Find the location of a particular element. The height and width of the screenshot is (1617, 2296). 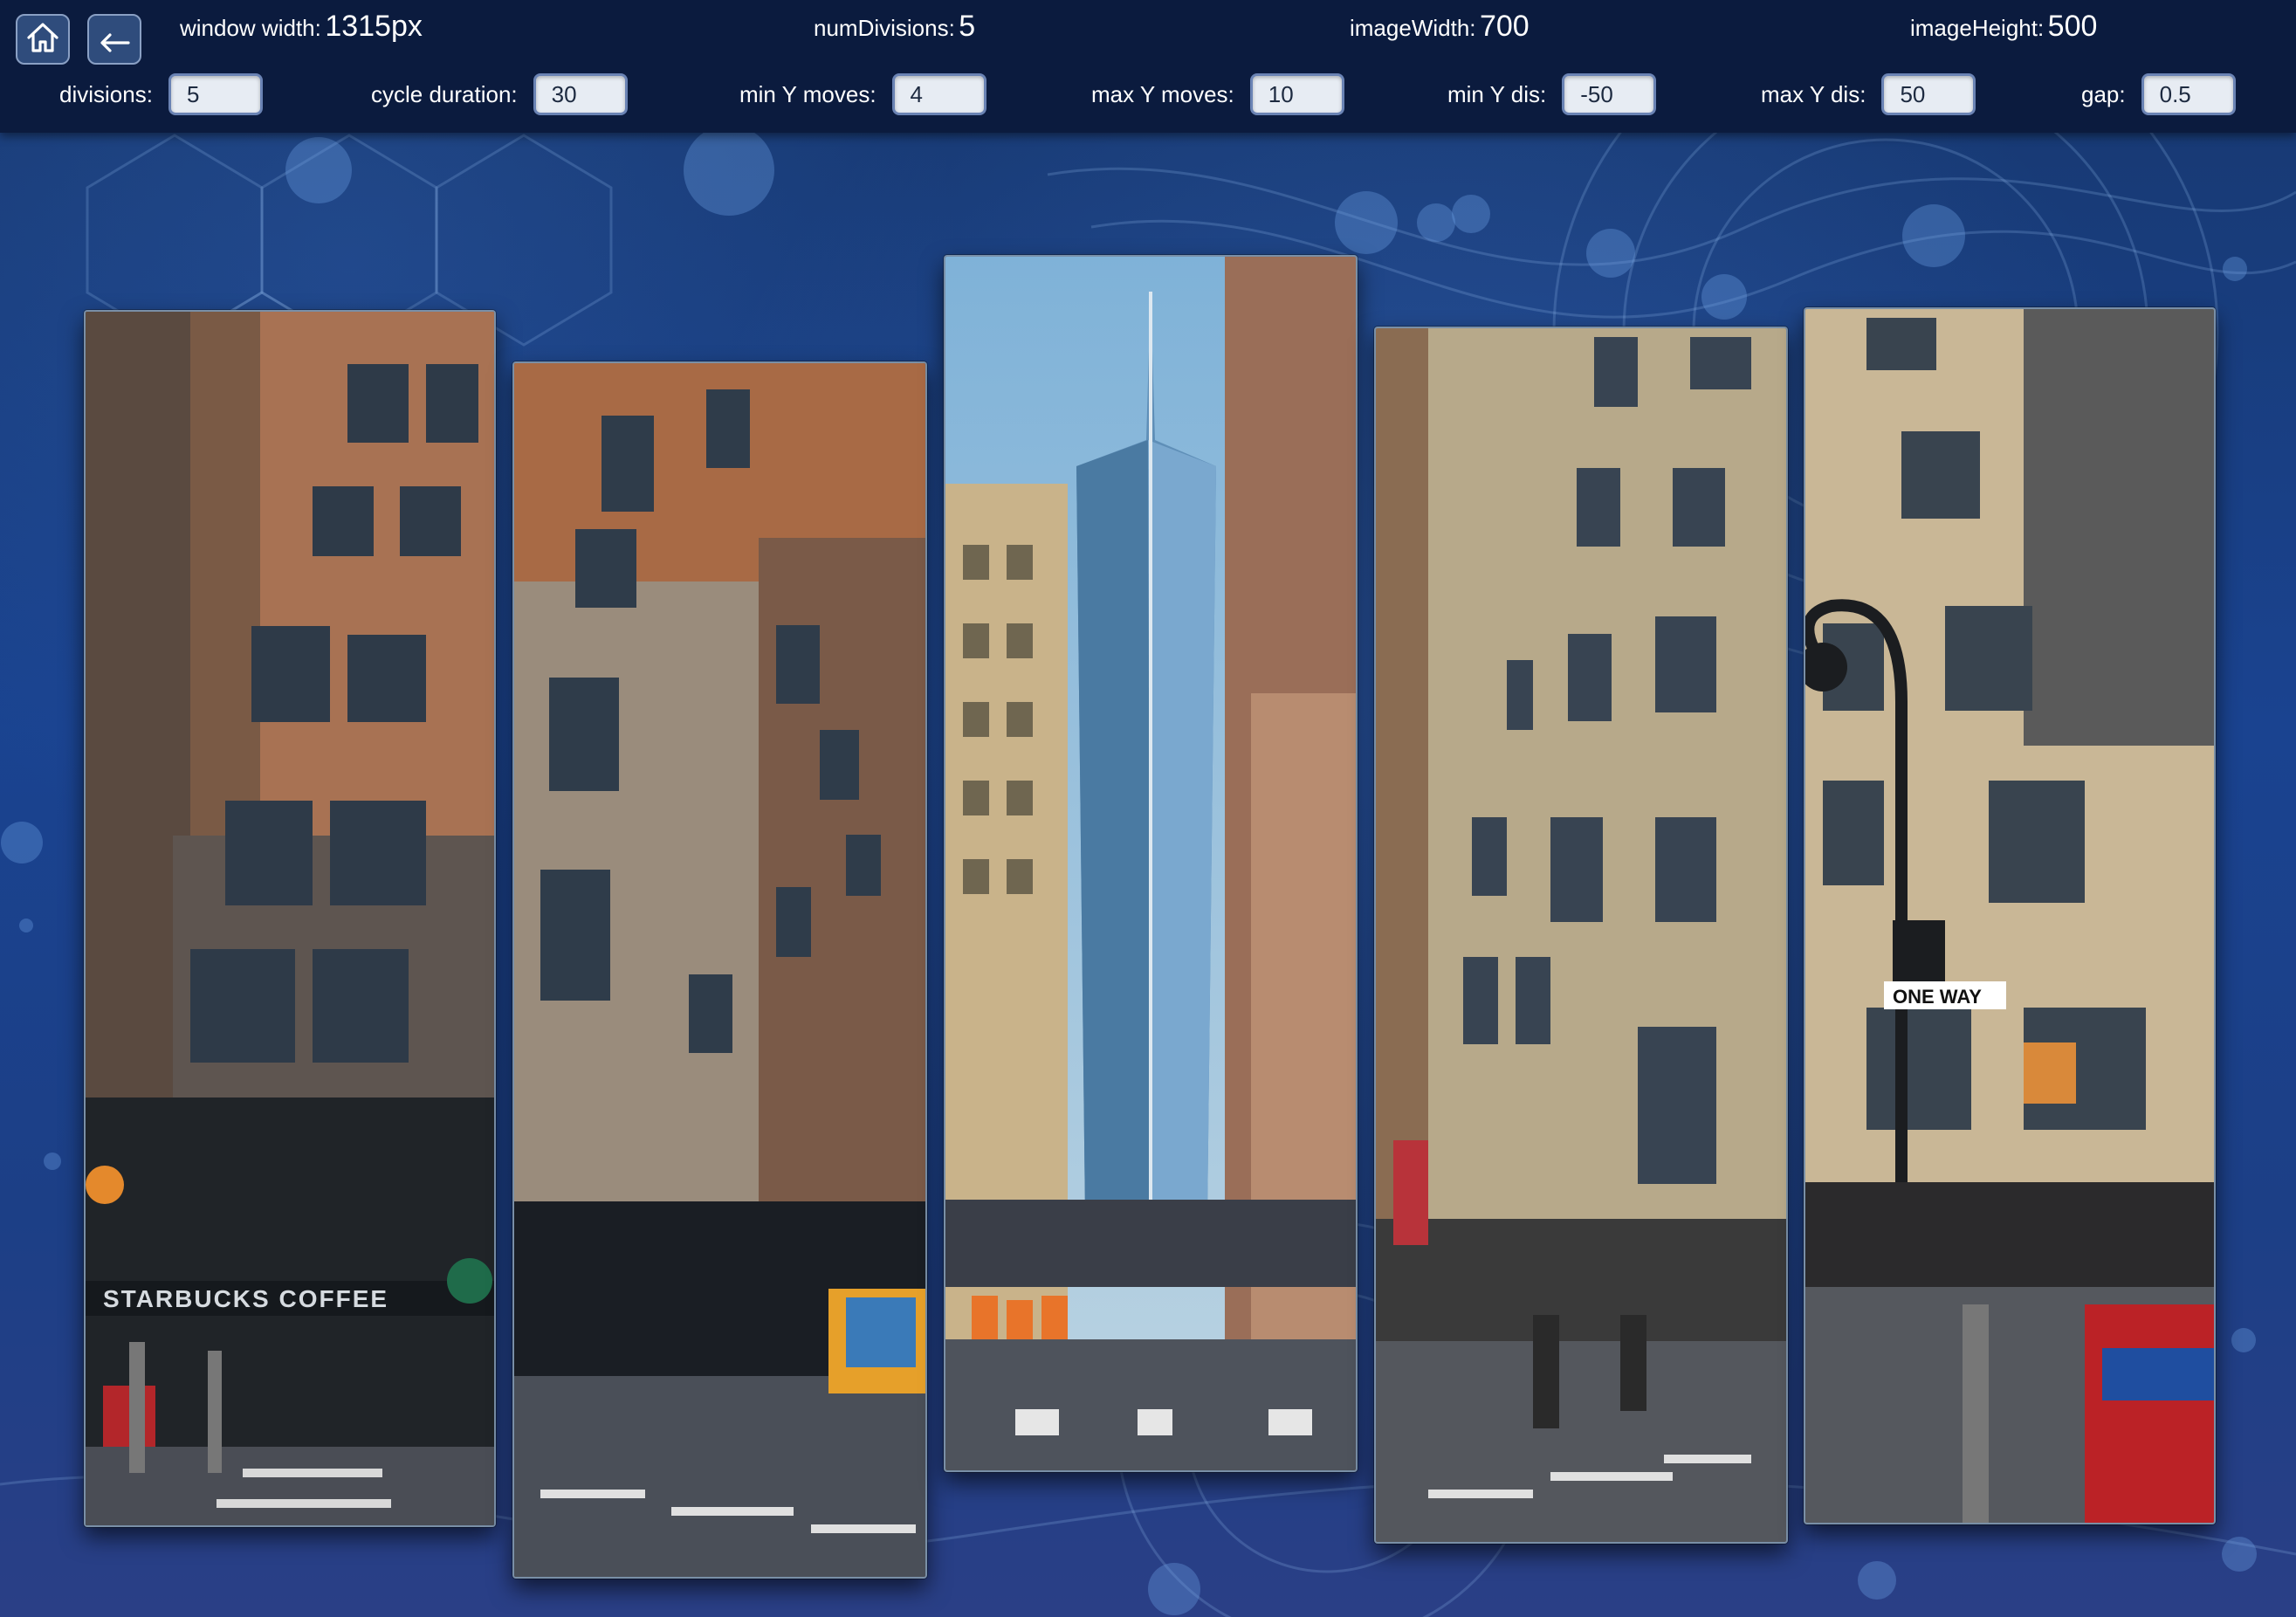

image-strip-1: STARBUCKS COFFEE is located at coordinates (290, 918).